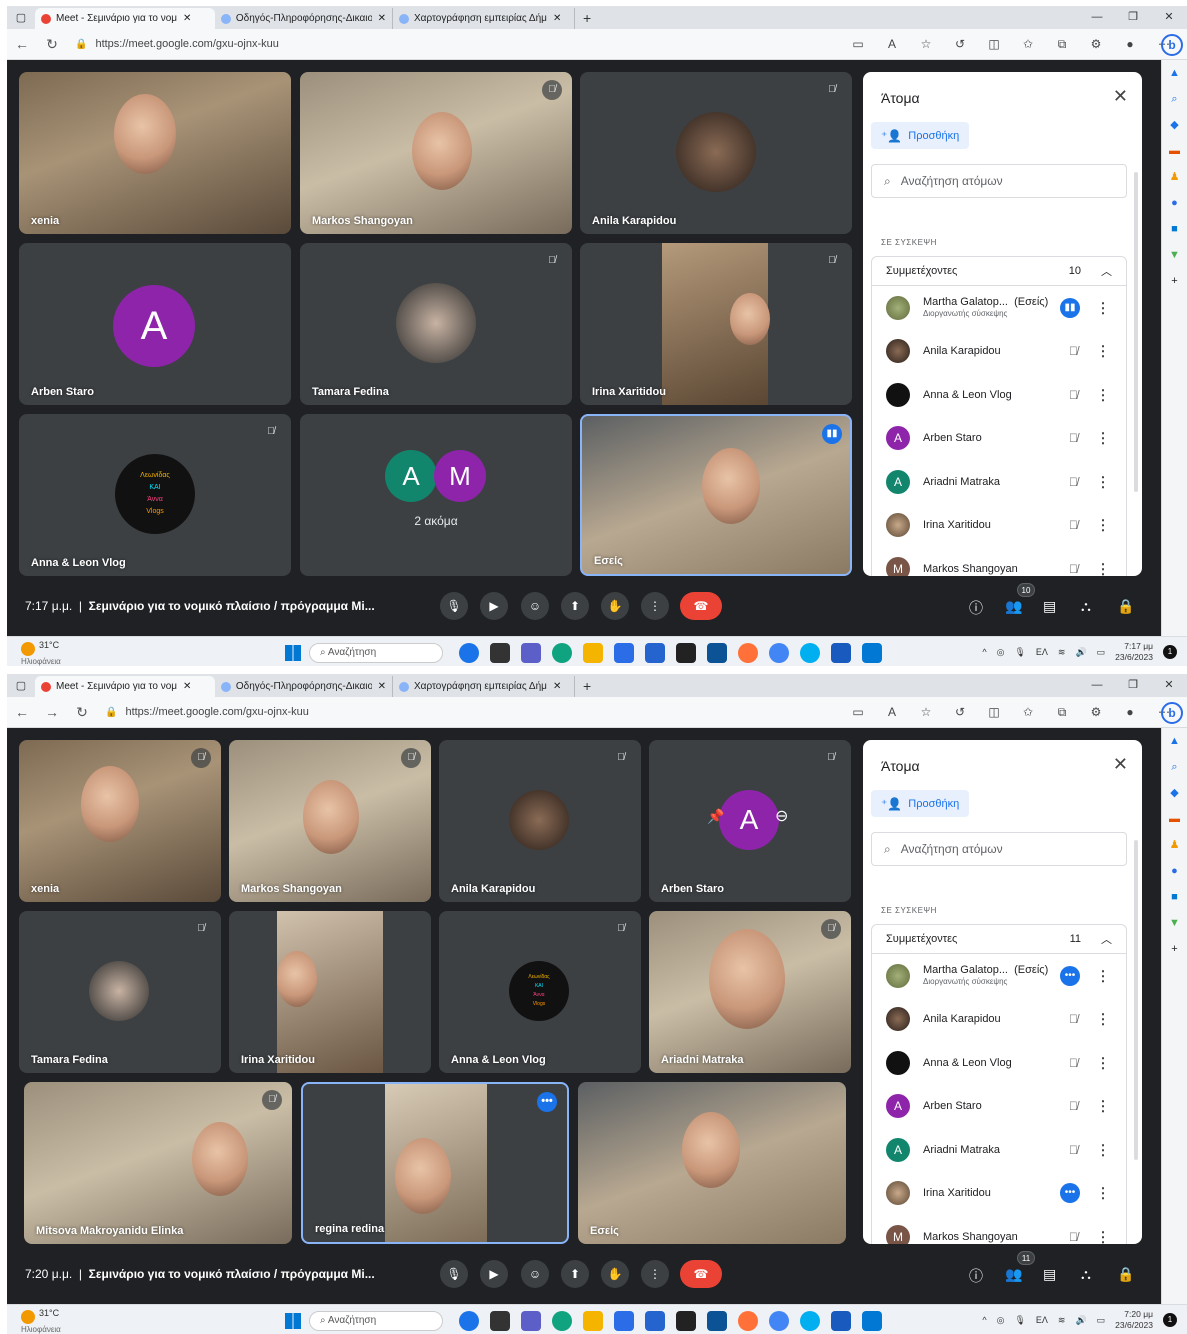 Image resolution: width=1187 pixels, height=1334 pixels. Describe the element at coordinates (841, 1321) in the screenshot. I see `word-app-icon` at that location.